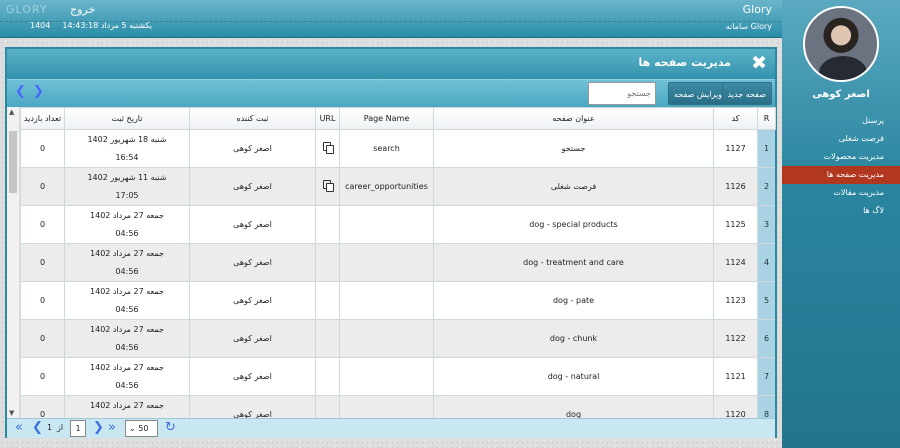 This screenshot has width=900, height=448. What do you see at coordinates (698, 93) in the screenshot?
I see `edit-page-button: ویرایش صفحه` at bounding box center [698, 93].